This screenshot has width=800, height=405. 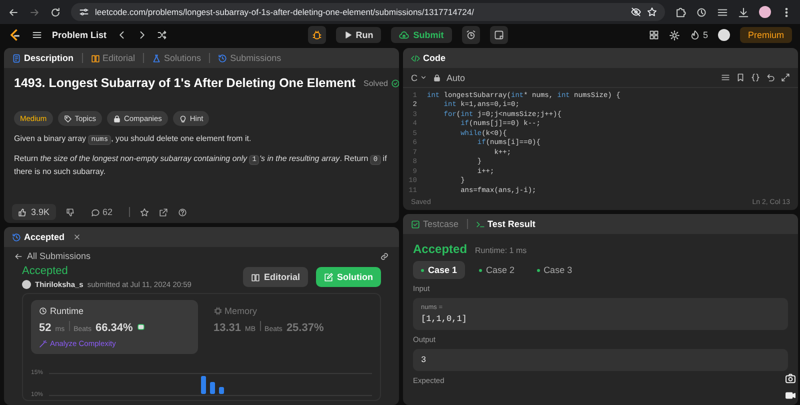 I want to click on forward-icon, so click(x=34, y=12).